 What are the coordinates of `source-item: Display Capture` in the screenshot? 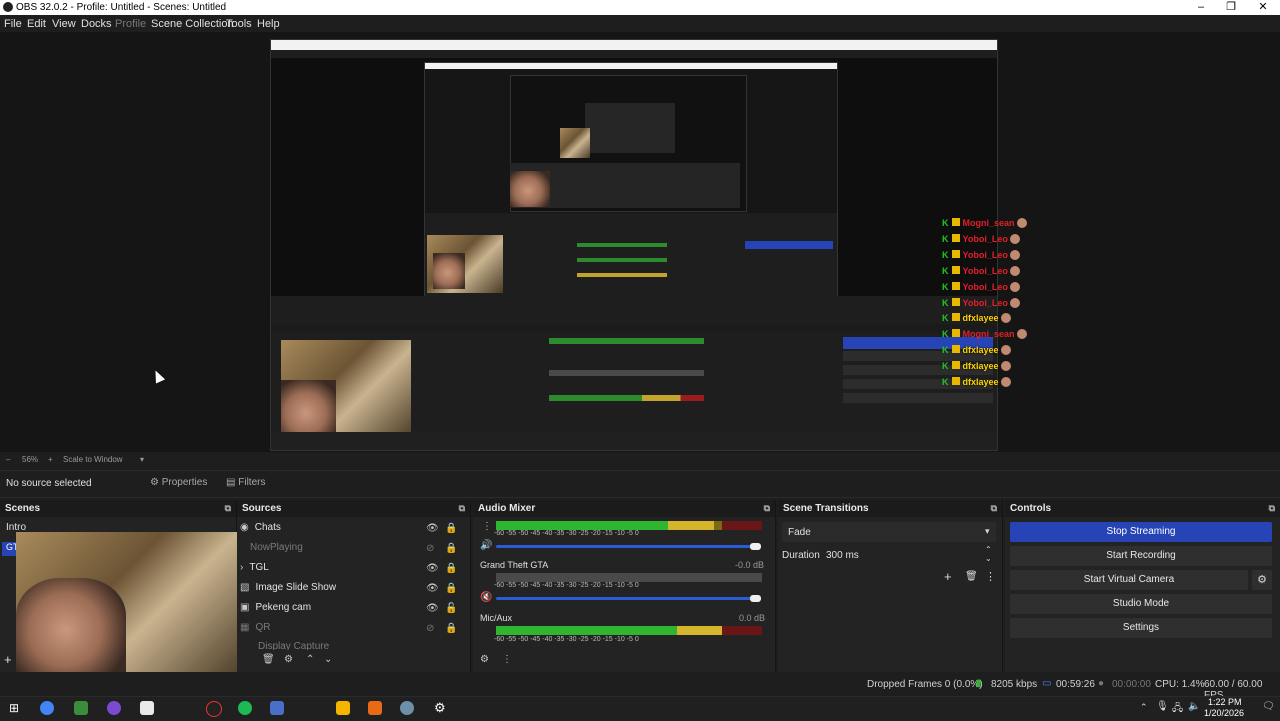 It's located at (293, 645).